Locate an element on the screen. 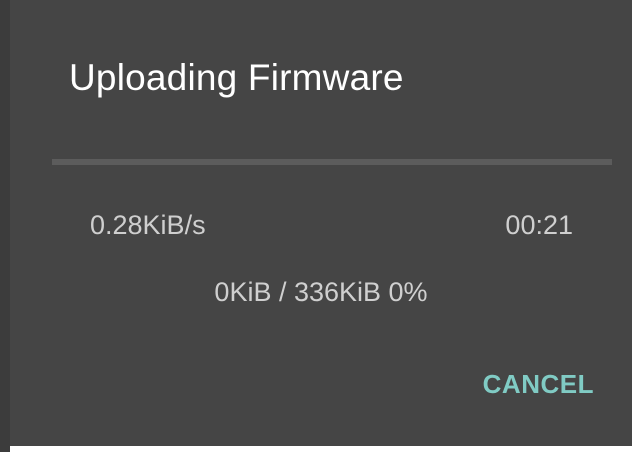 The image size is (640, 452). background-window-edge is located at coordinates (5, 226).